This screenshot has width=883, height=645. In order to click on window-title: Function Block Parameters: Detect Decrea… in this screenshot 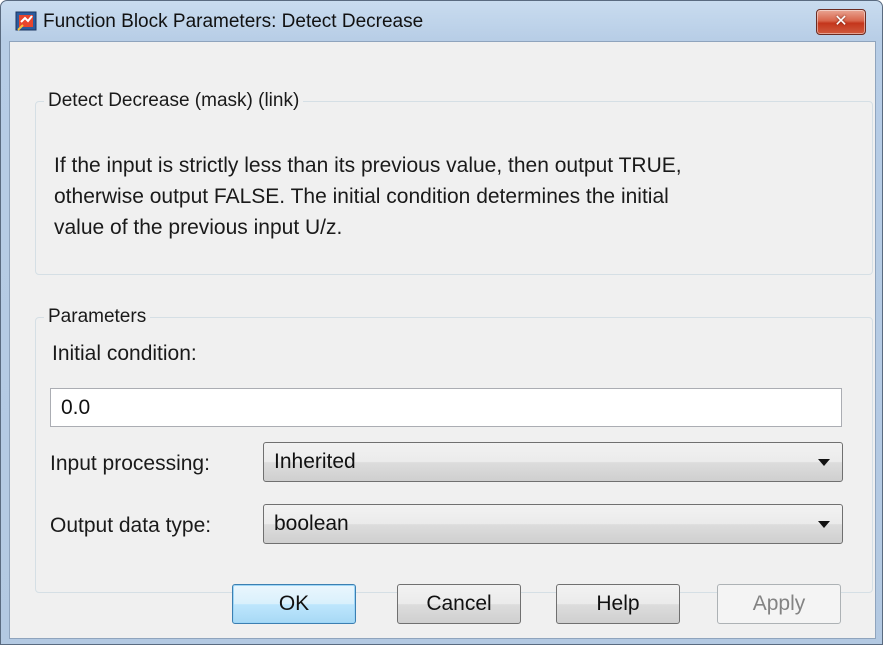, I will do `click(233, 21)`.